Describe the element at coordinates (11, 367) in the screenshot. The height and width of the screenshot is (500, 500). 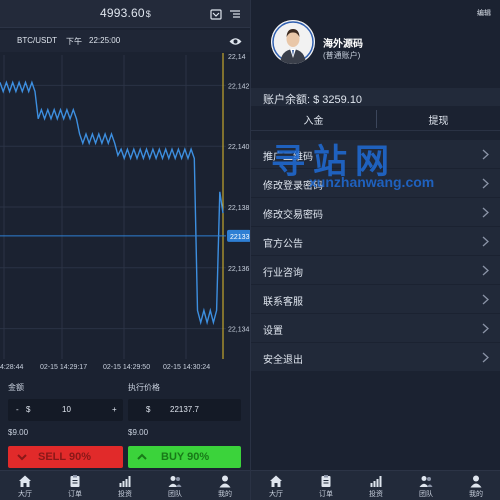
I see `x-tick-label: 4:28:44` at that location.